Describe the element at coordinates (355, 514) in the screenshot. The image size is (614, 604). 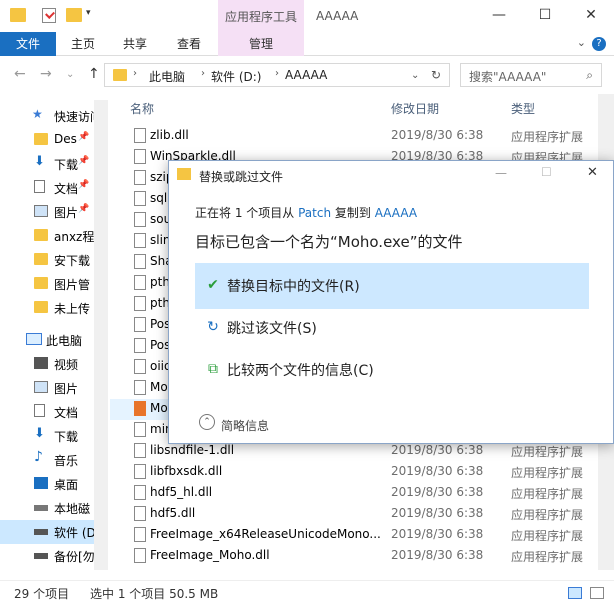
I see `file-row: hdf5.dll 2019/8/30 6:38 应用程序扩展` at that location.